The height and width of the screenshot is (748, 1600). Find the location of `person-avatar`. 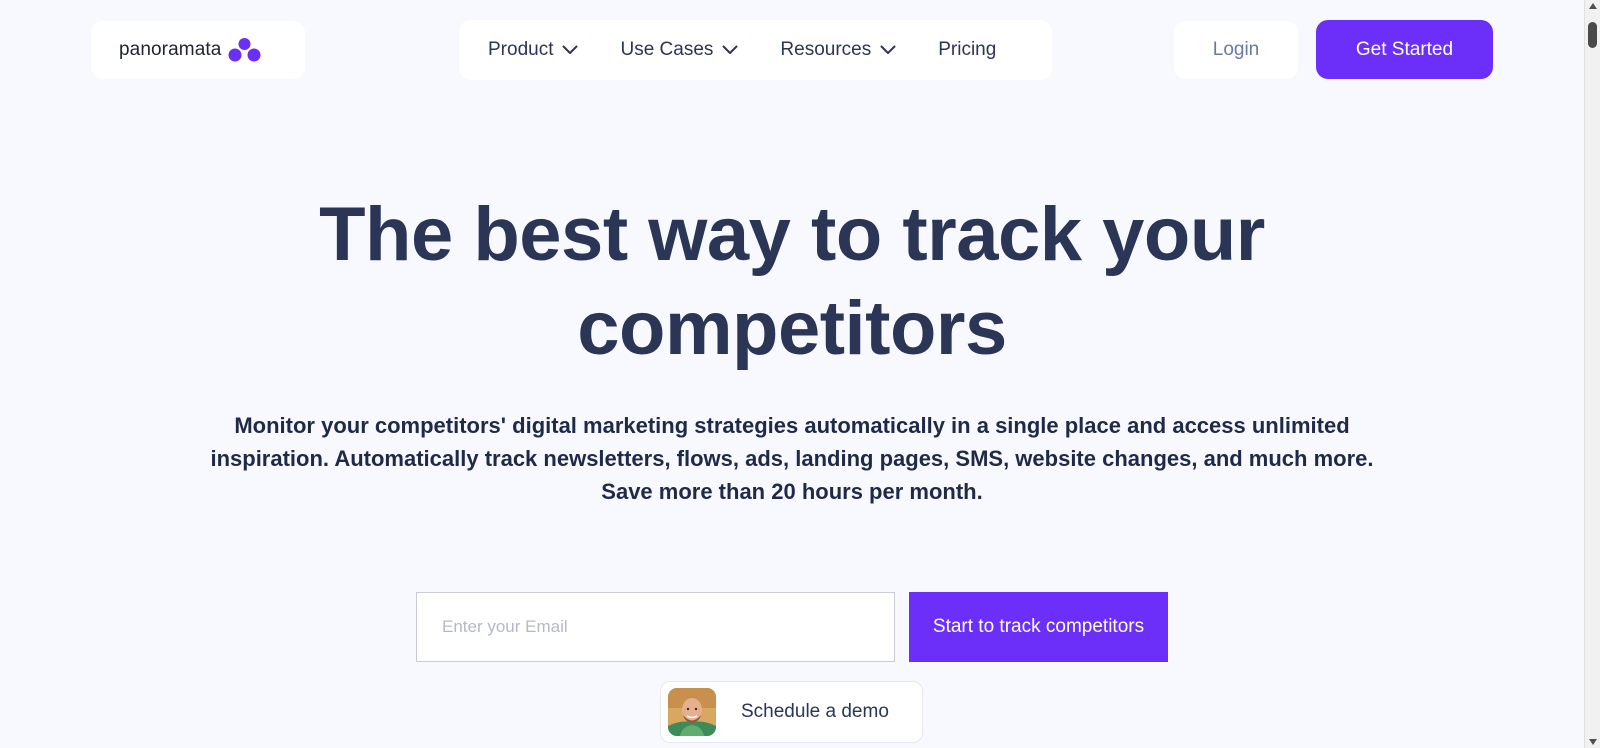

person-avatar is located at coordinates (692, 712).